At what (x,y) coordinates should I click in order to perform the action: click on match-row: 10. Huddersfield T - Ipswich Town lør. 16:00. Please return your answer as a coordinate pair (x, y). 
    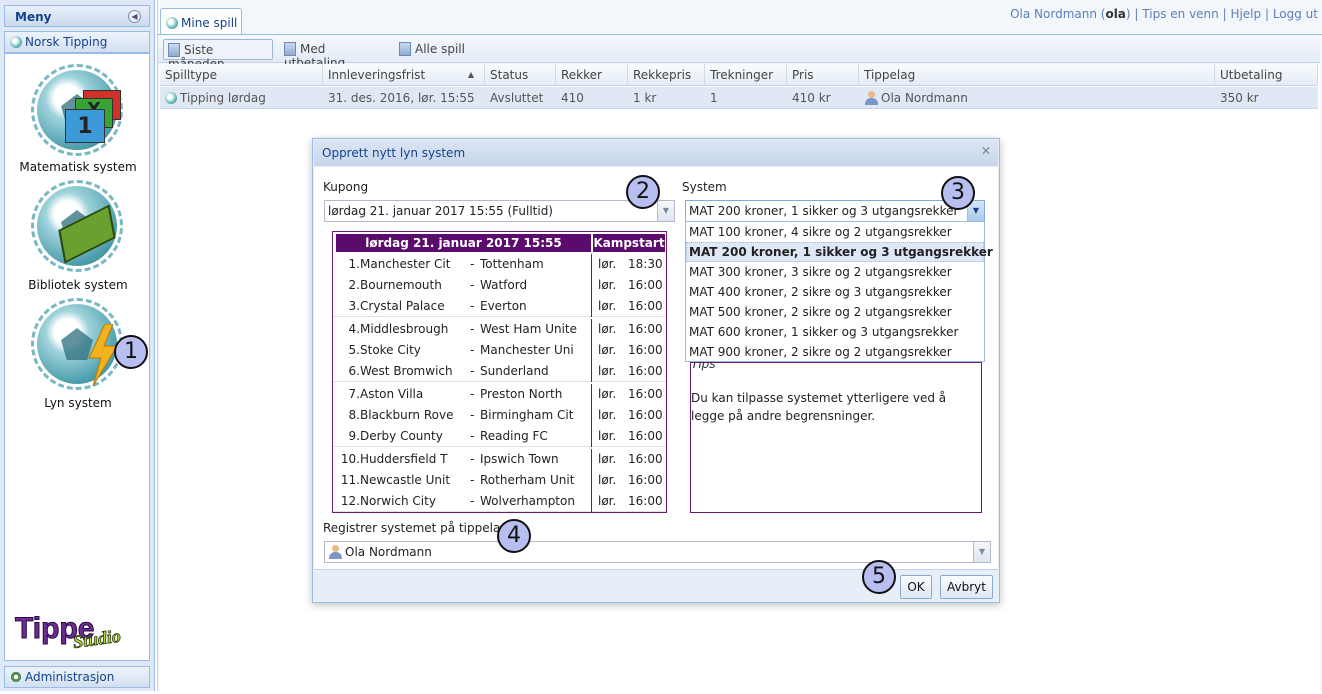
    Looking at the image, I should click on (499, 459).